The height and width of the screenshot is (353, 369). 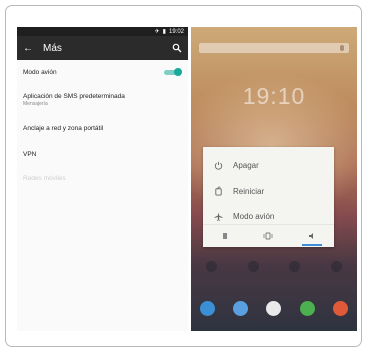 I want to click on airplane-mode-text: Modo avión, so click(x=250, y=216).